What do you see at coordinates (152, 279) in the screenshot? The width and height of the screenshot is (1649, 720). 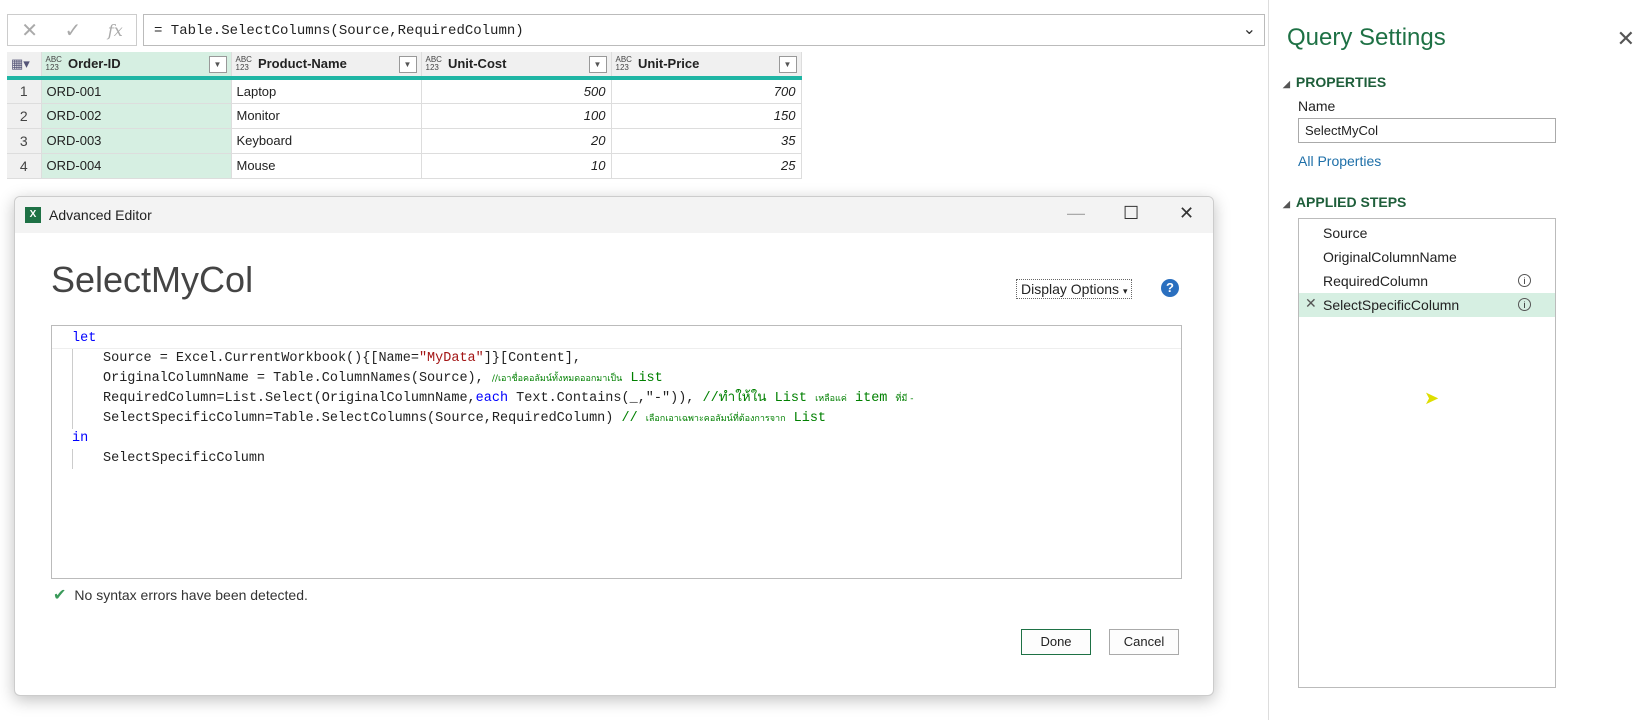 I see `query-title: SelectMyCol` at bounding box center [152, 279].